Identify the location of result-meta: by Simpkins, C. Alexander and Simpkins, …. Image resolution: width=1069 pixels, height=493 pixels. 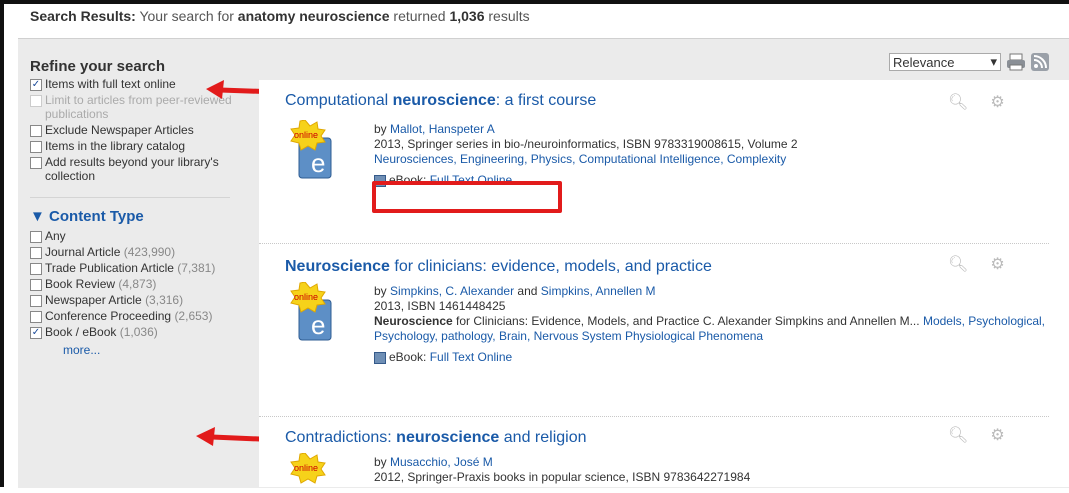
(719, 324).